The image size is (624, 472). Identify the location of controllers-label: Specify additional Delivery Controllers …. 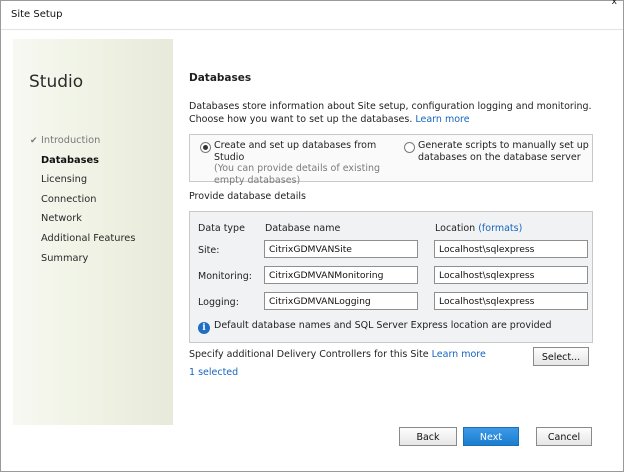
(337, 354).